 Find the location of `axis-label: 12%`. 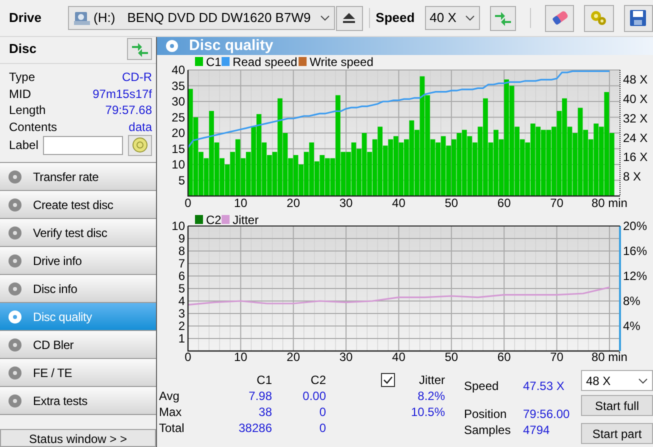

axis-label: 12% is located at coordinates (635, 276).